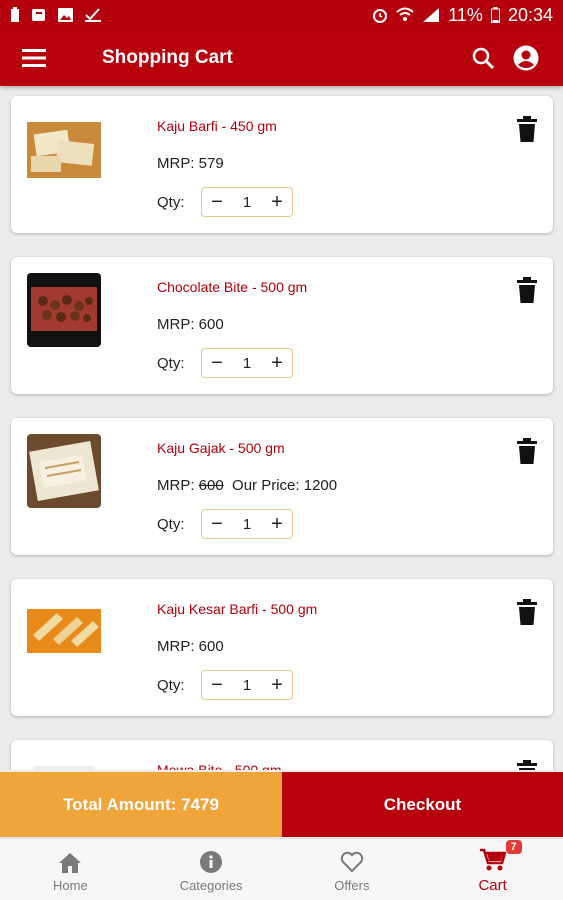 The image size is (563, 900). I want to click on wifi-icon, so click(405, 14).